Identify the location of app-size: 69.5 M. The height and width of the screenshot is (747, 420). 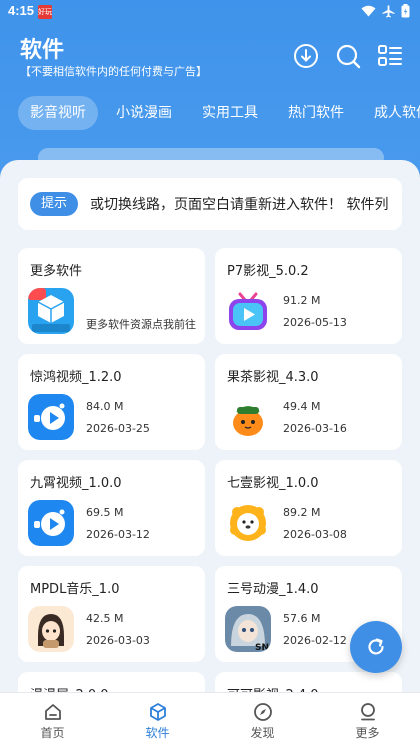
(105, 512).